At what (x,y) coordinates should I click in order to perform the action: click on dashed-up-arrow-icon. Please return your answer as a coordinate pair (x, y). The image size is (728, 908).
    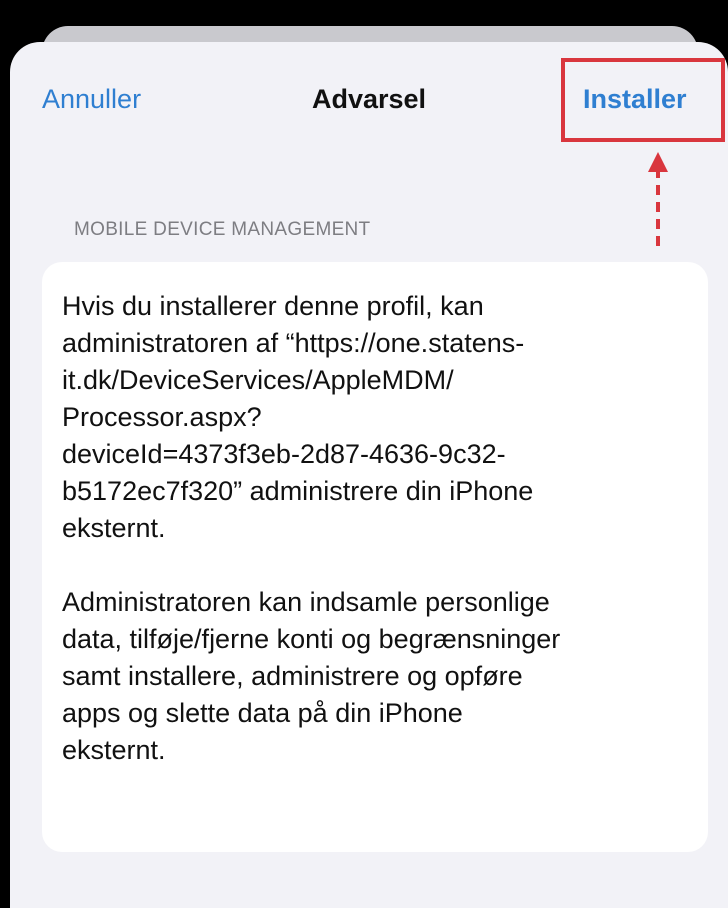
    Looking at the image, I should click on (658, 199).